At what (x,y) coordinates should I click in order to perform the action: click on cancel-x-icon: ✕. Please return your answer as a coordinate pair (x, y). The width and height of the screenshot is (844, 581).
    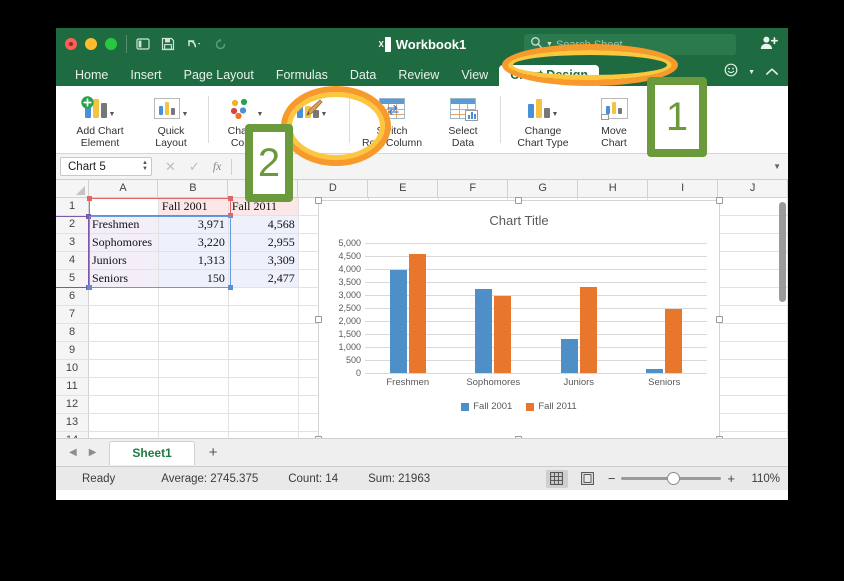
    Looking at the image, I should click on (170, 167).